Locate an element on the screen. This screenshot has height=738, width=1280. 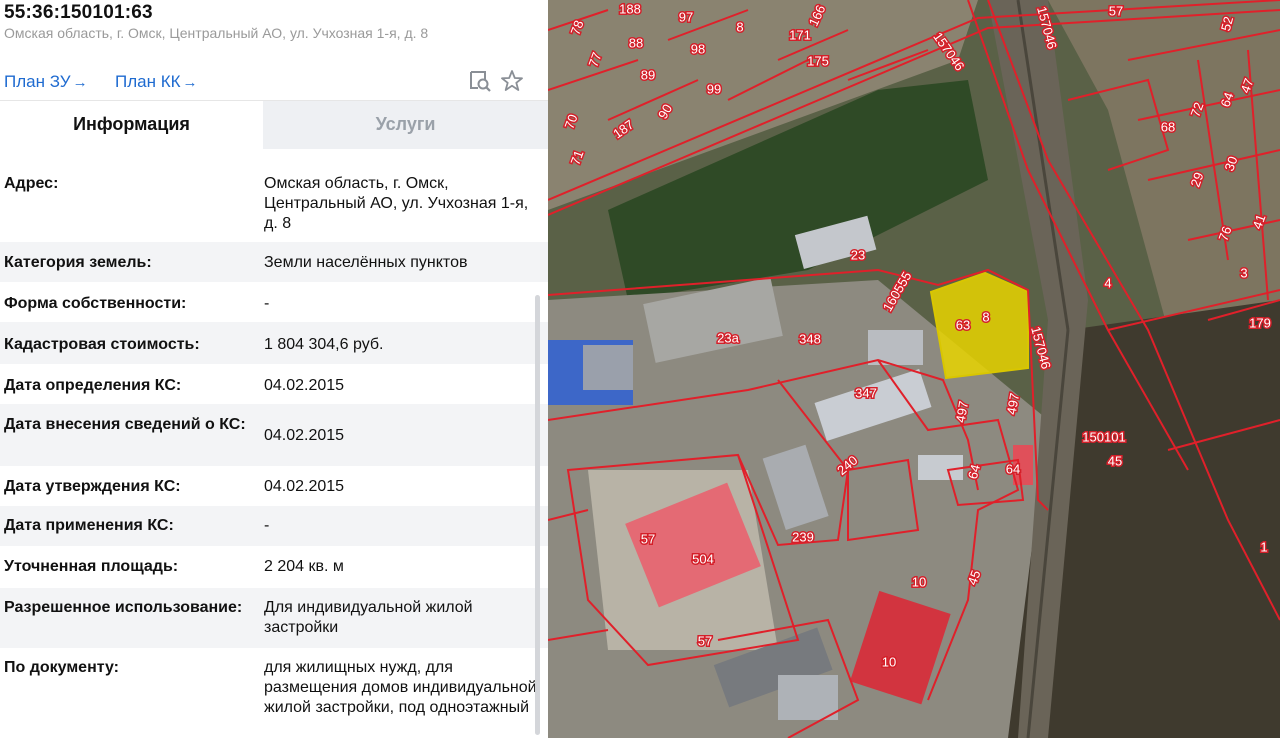
table-row: Дата внесения сведений о КС: 04.02.2015 is located at coordinates (274, 435).